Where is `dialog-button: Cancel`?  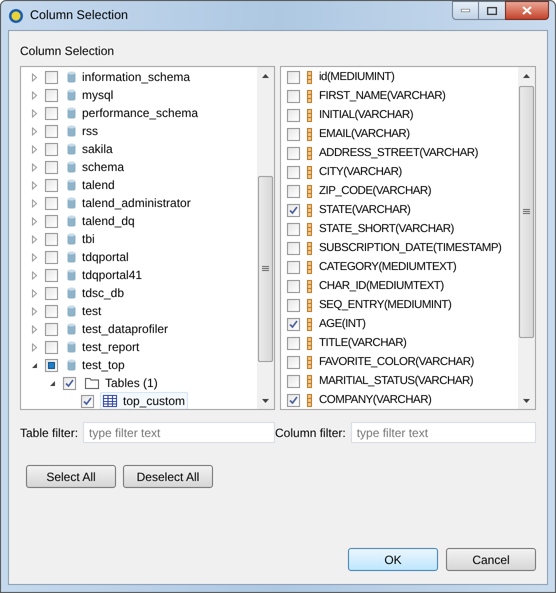
dialog-button: Cancel is located at coordinates (491, 559).